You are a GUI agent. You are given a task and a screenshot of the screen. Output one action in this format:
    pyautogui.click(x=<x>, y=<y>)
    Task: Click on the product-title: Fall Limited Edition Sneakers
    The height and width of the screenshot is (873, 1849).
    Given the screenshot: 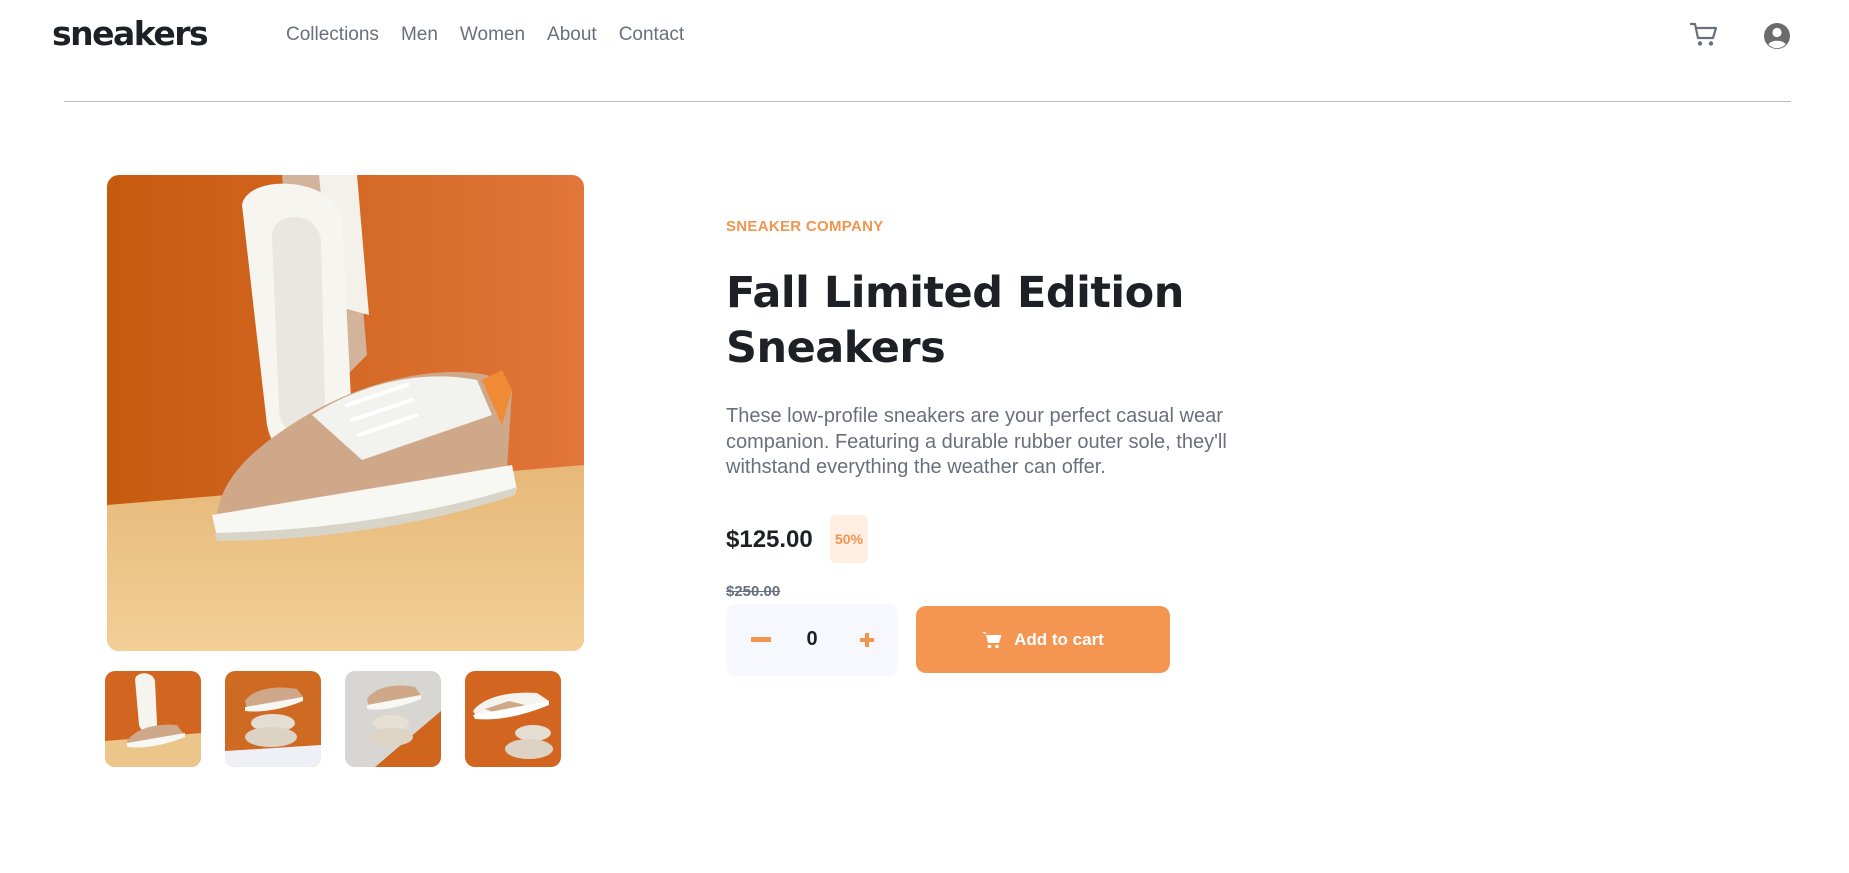 What is the action you would take?
    pyautogui.click(x=955, y=320)
    